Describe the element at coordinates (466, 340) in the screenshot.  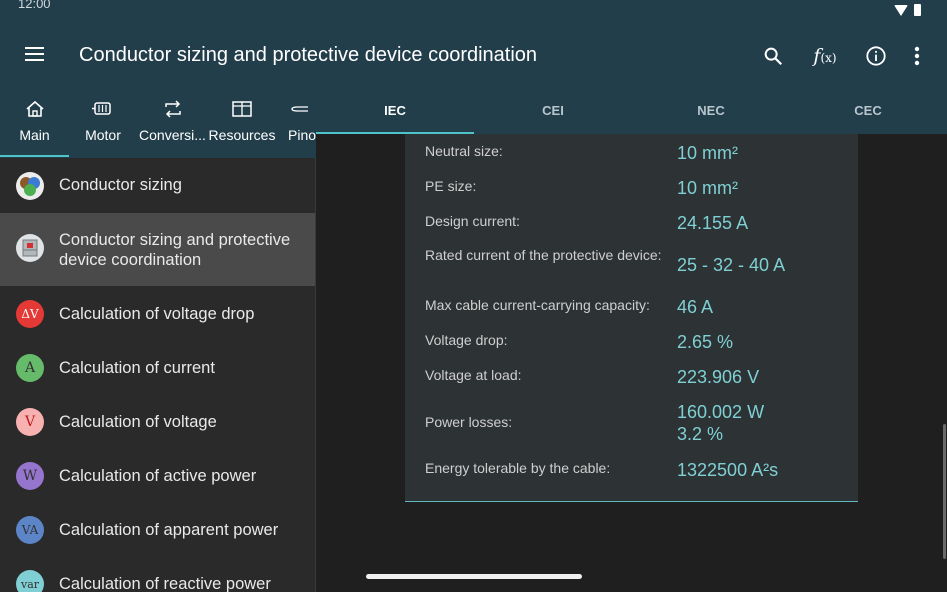
I see `result-label: Voltage drop:` at that location.